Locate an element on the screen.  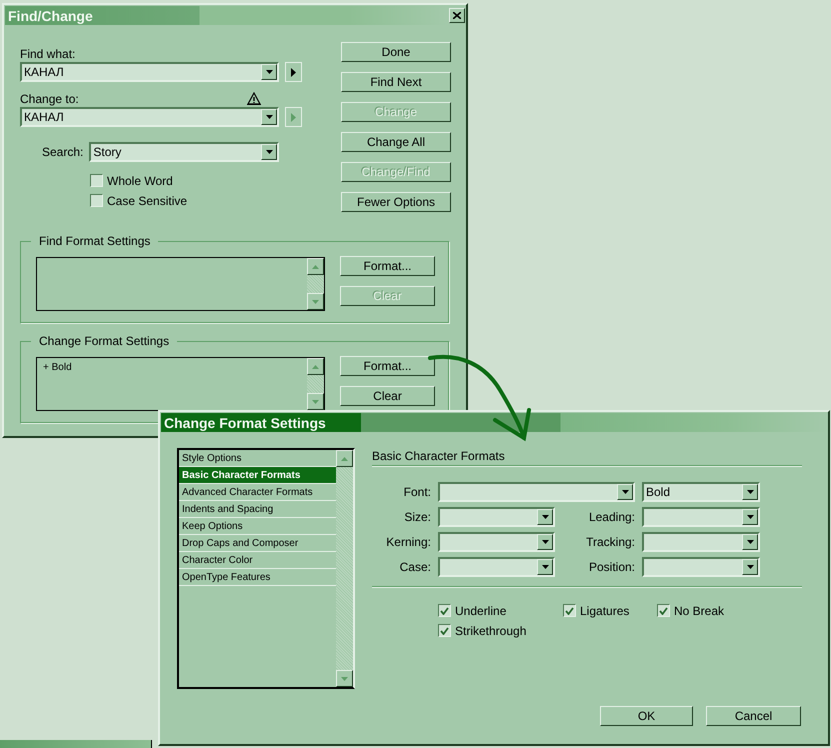
menu-arrow-button is located at coordinates (293, 72).